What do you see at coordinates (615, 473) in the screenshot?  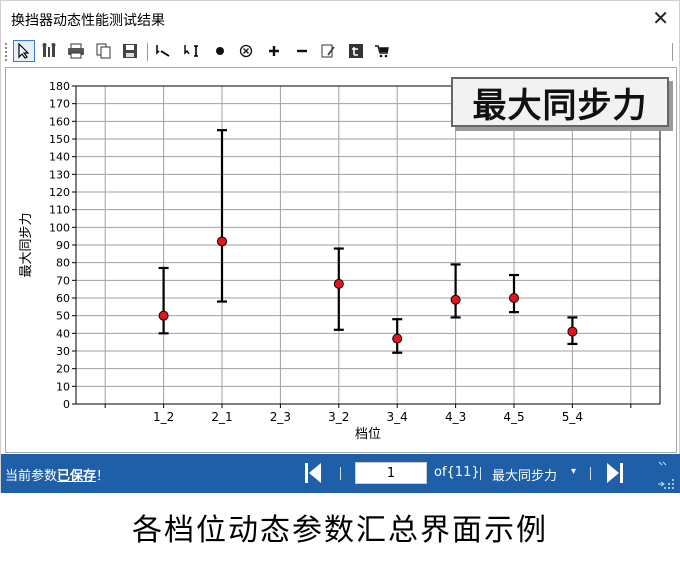 I see `last-page-icon` at bounding box center [615, 473].